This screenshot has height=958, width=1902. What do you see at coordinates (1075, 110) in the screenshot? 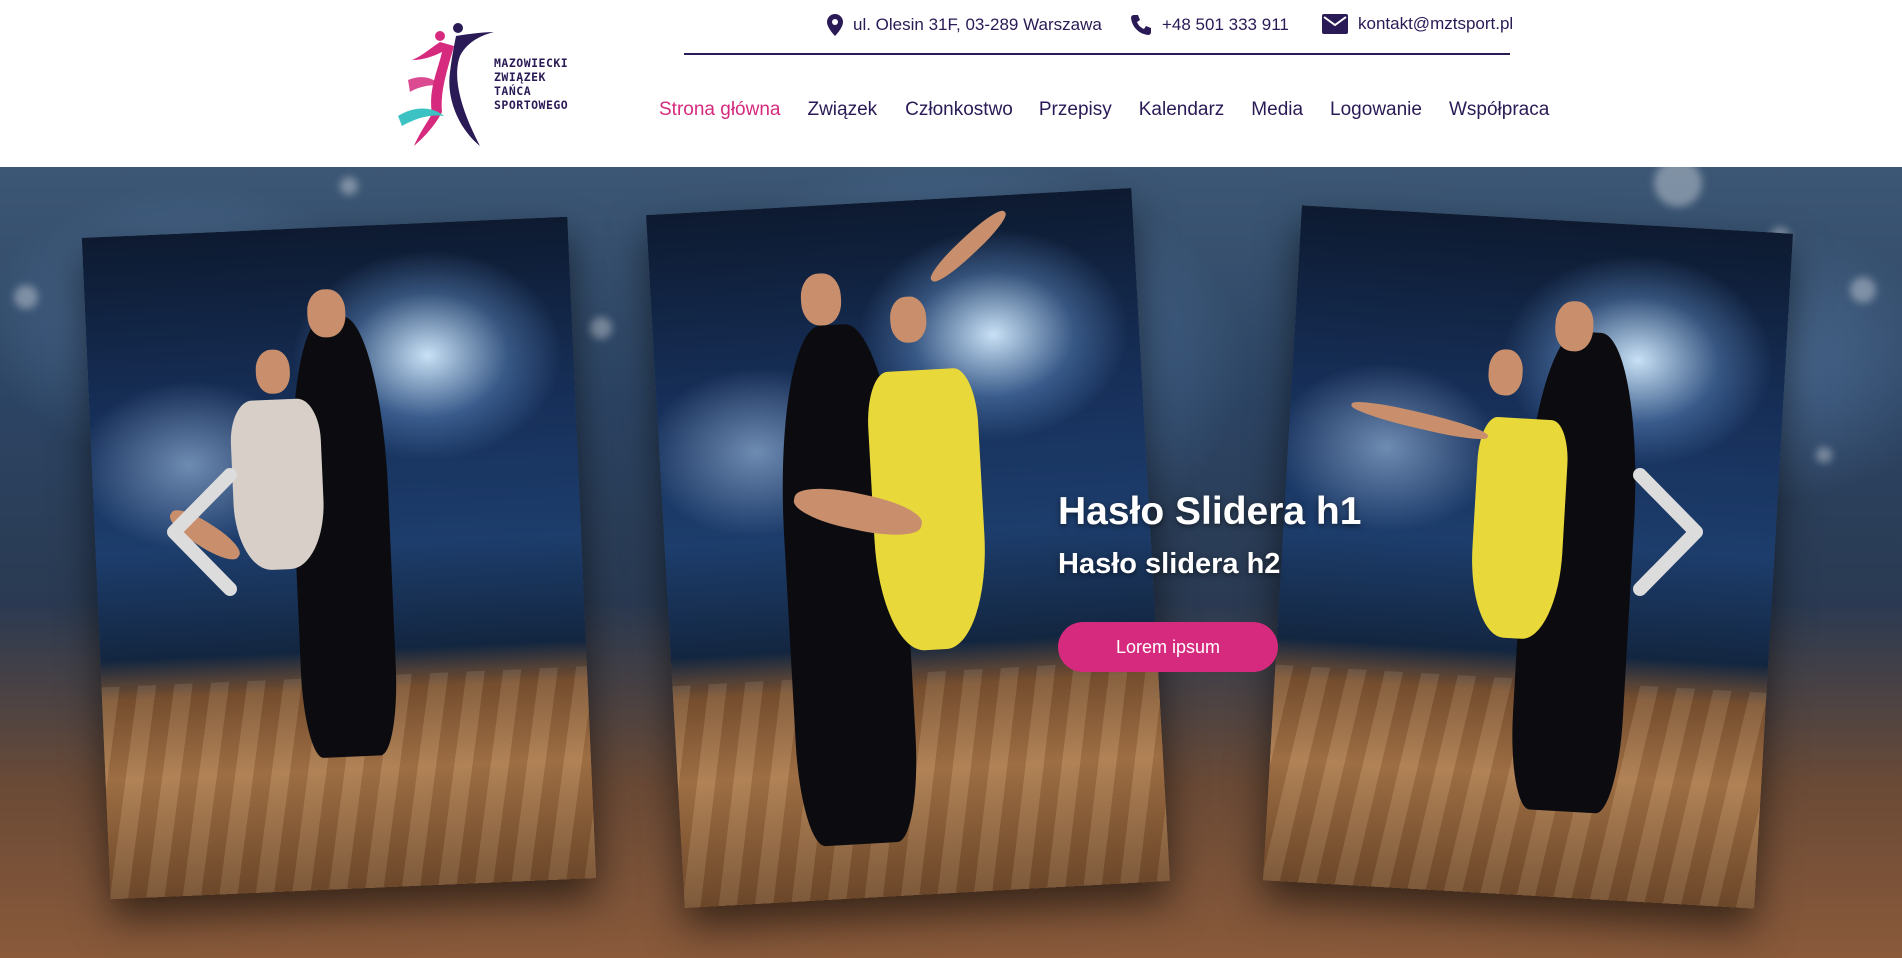
I see `nav-item-przepisy: Przepisy` at bounding box center [1075, 110].